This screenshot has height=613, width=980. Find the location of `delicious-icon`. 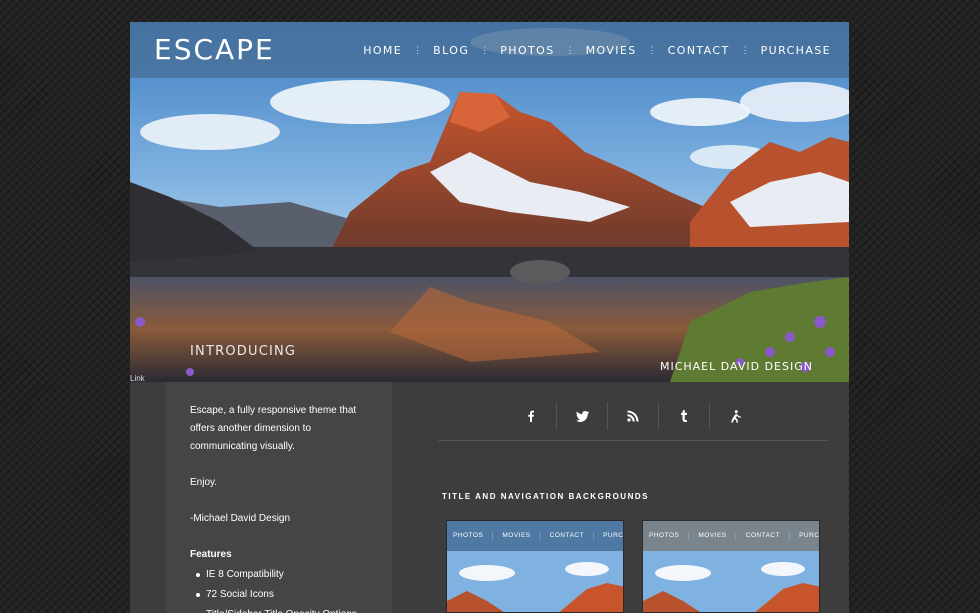

delicious-icon is located at coordinates (735, 416).